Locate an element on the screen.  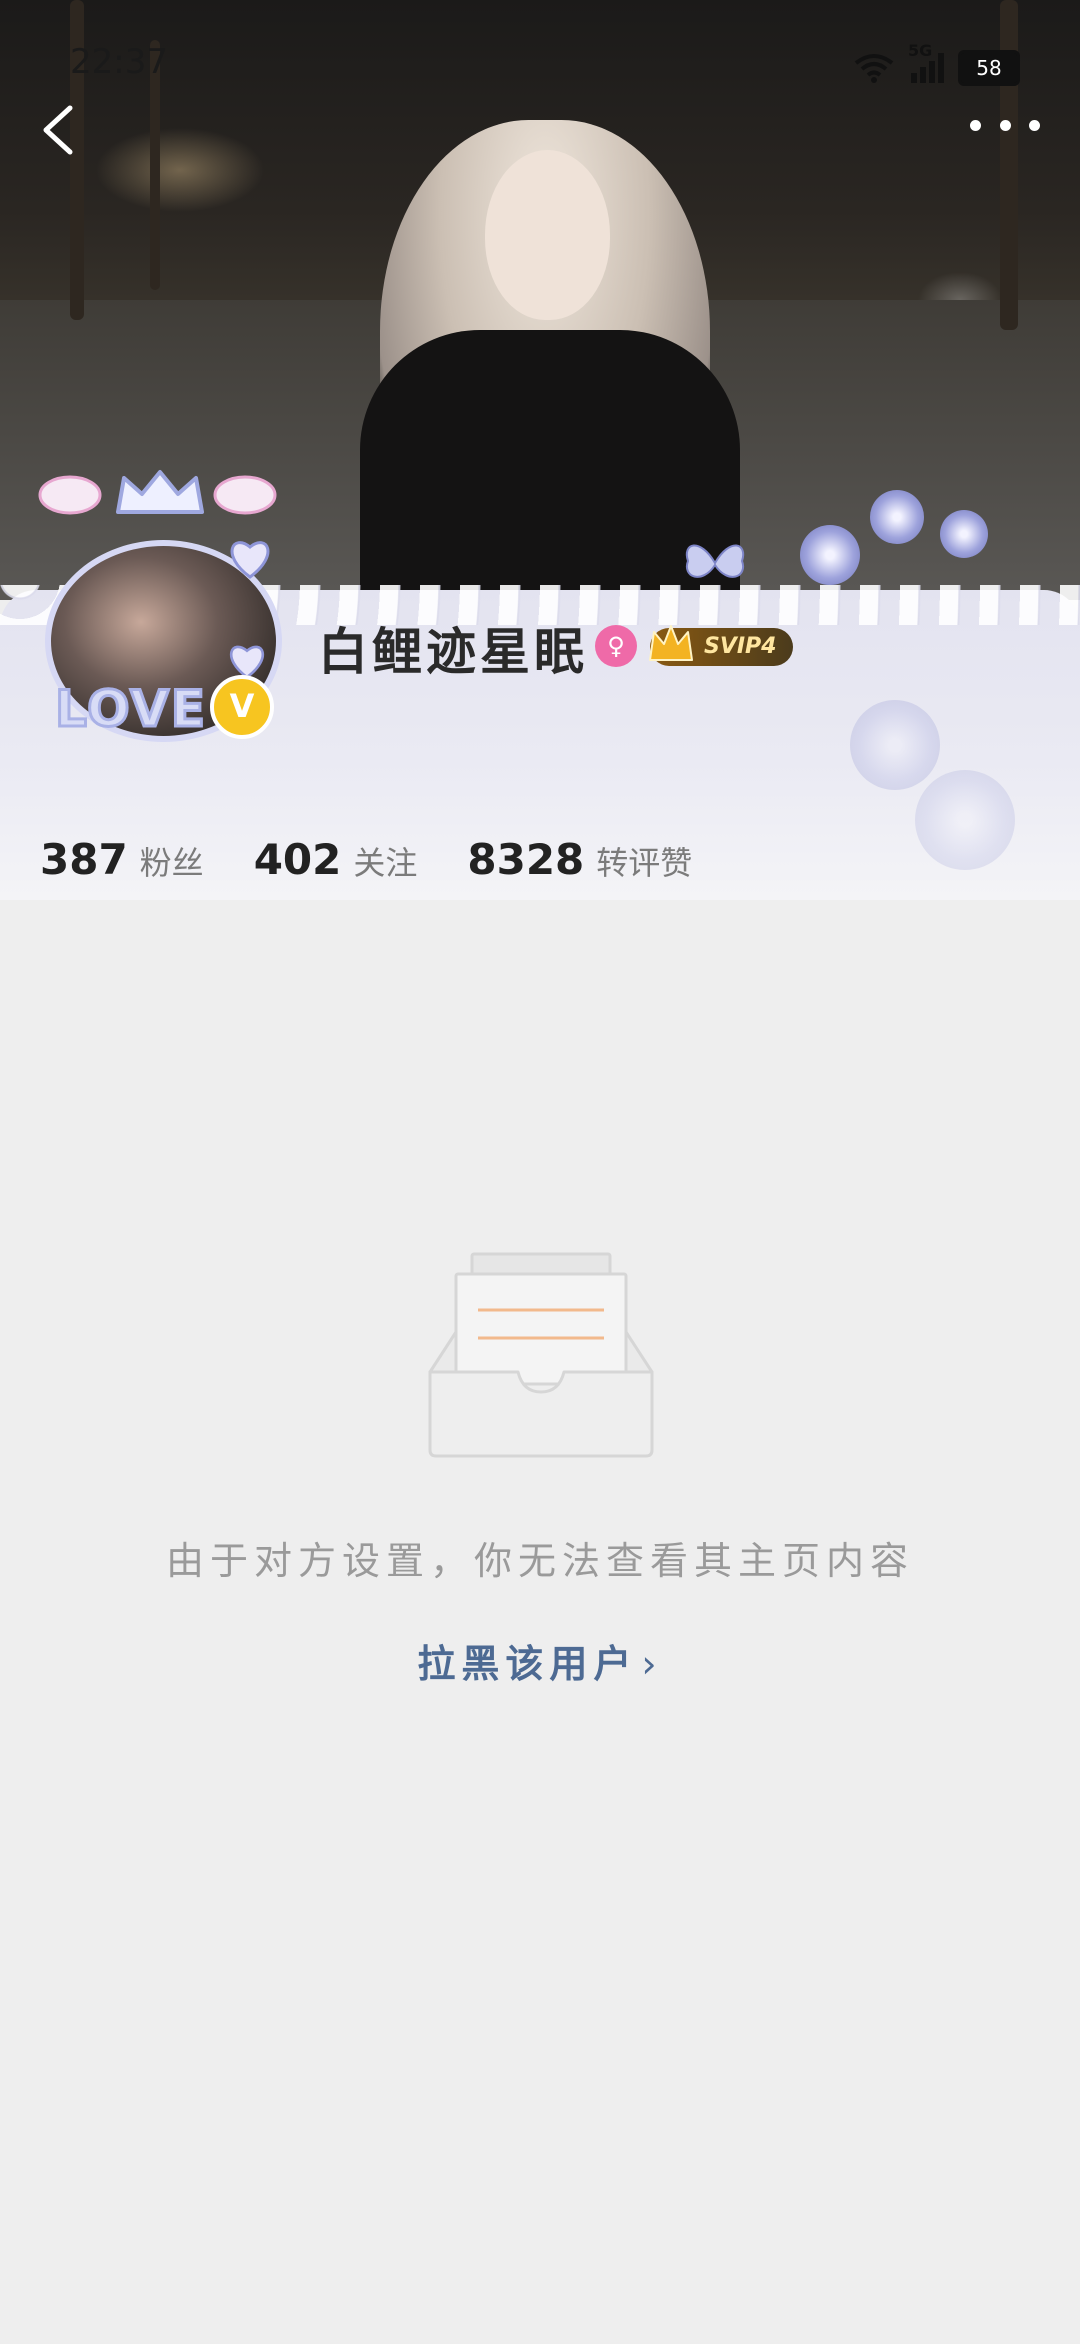
following-count: 402 is located at coordinates (297, 859).